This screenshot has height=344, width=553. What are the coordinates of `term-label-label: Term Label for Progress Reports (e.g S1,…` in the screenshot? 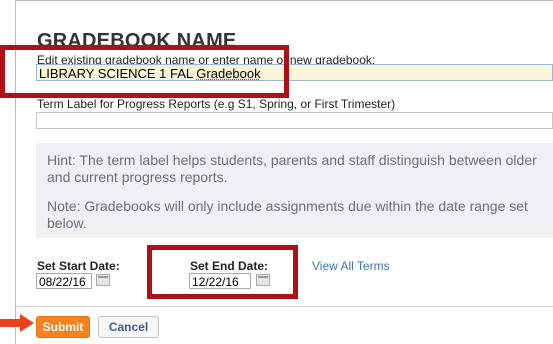 It's located at (216, 104).